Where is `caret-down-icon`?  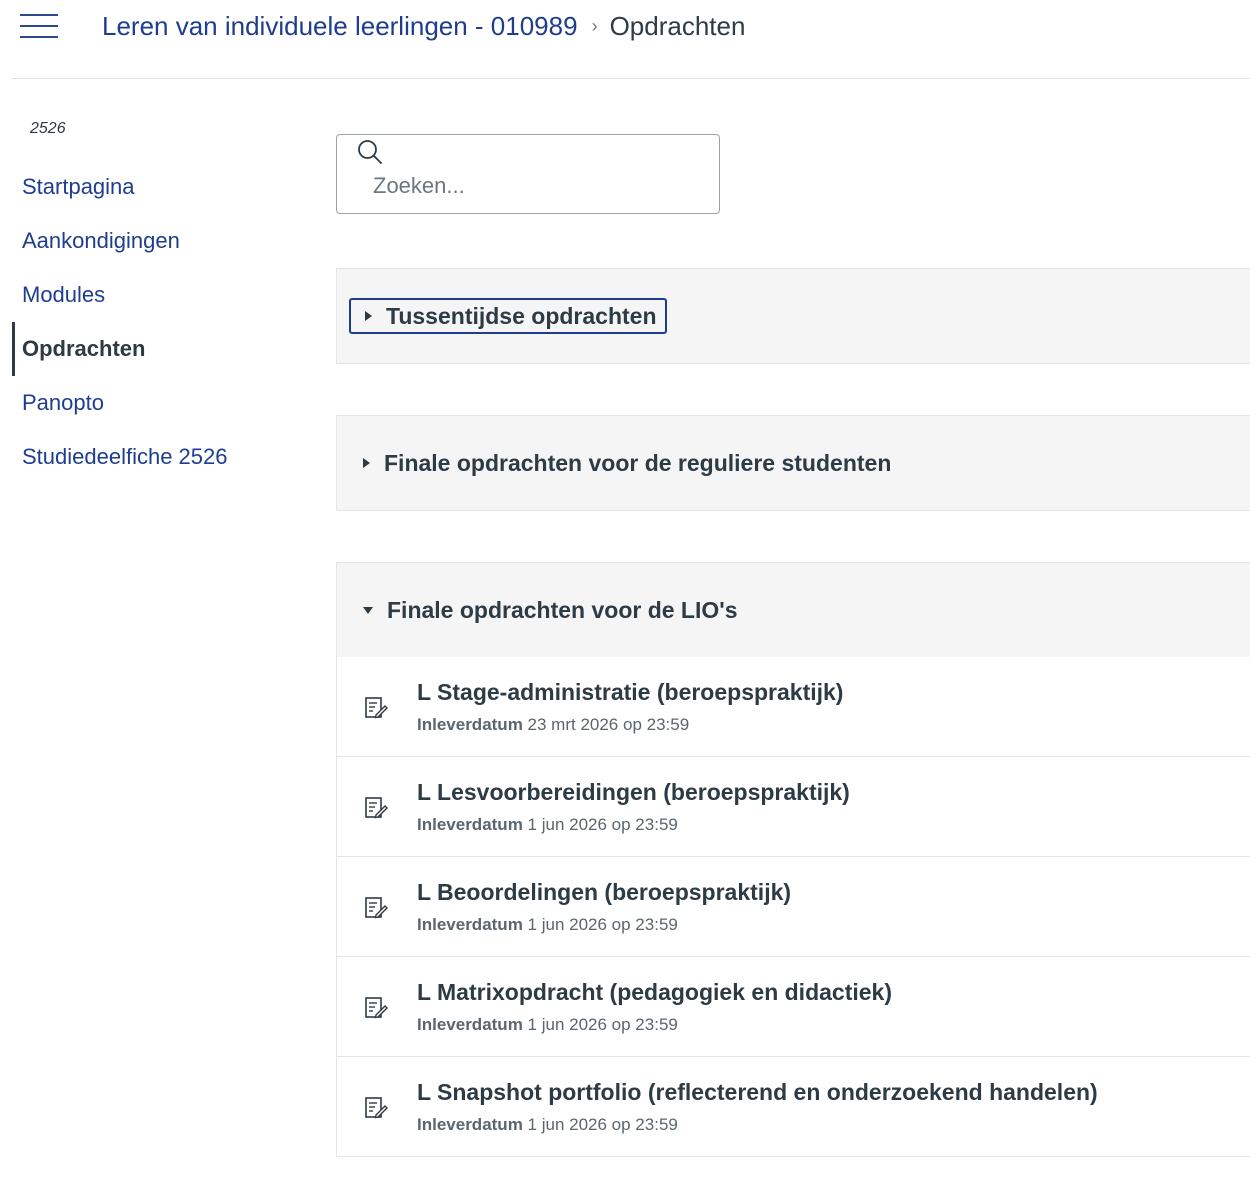 caret-down-icon is located at coordinates (368, 610).